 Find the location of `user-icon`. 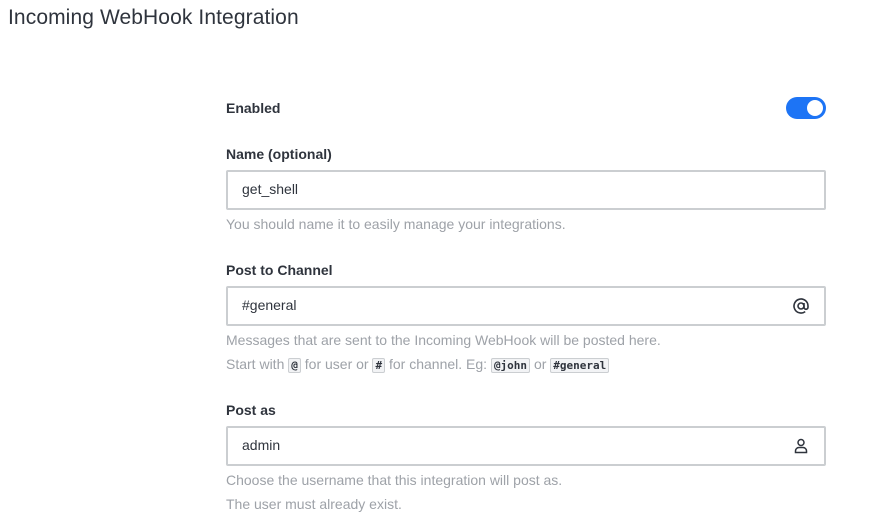

user-icon is located at coordinates (801, 446).